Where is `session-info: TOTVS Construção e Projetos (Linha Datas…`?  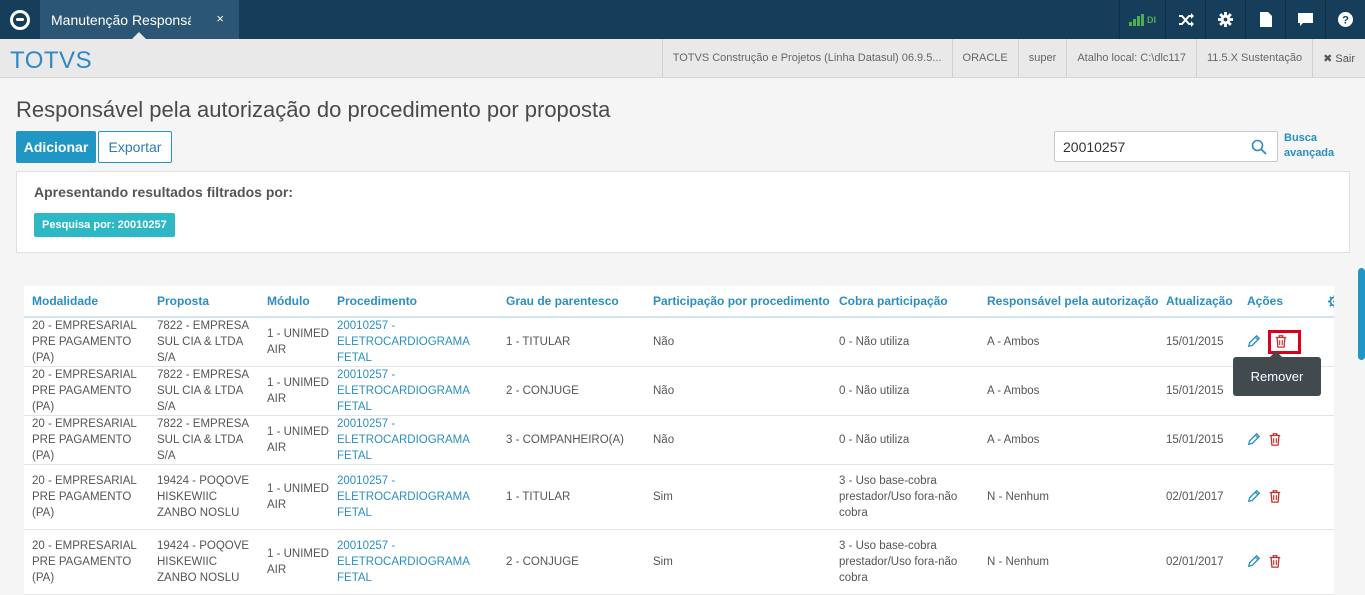
session-info: TOTVS Construção e Projetos (Linha Datas… is located at coordinates (1013, 58).